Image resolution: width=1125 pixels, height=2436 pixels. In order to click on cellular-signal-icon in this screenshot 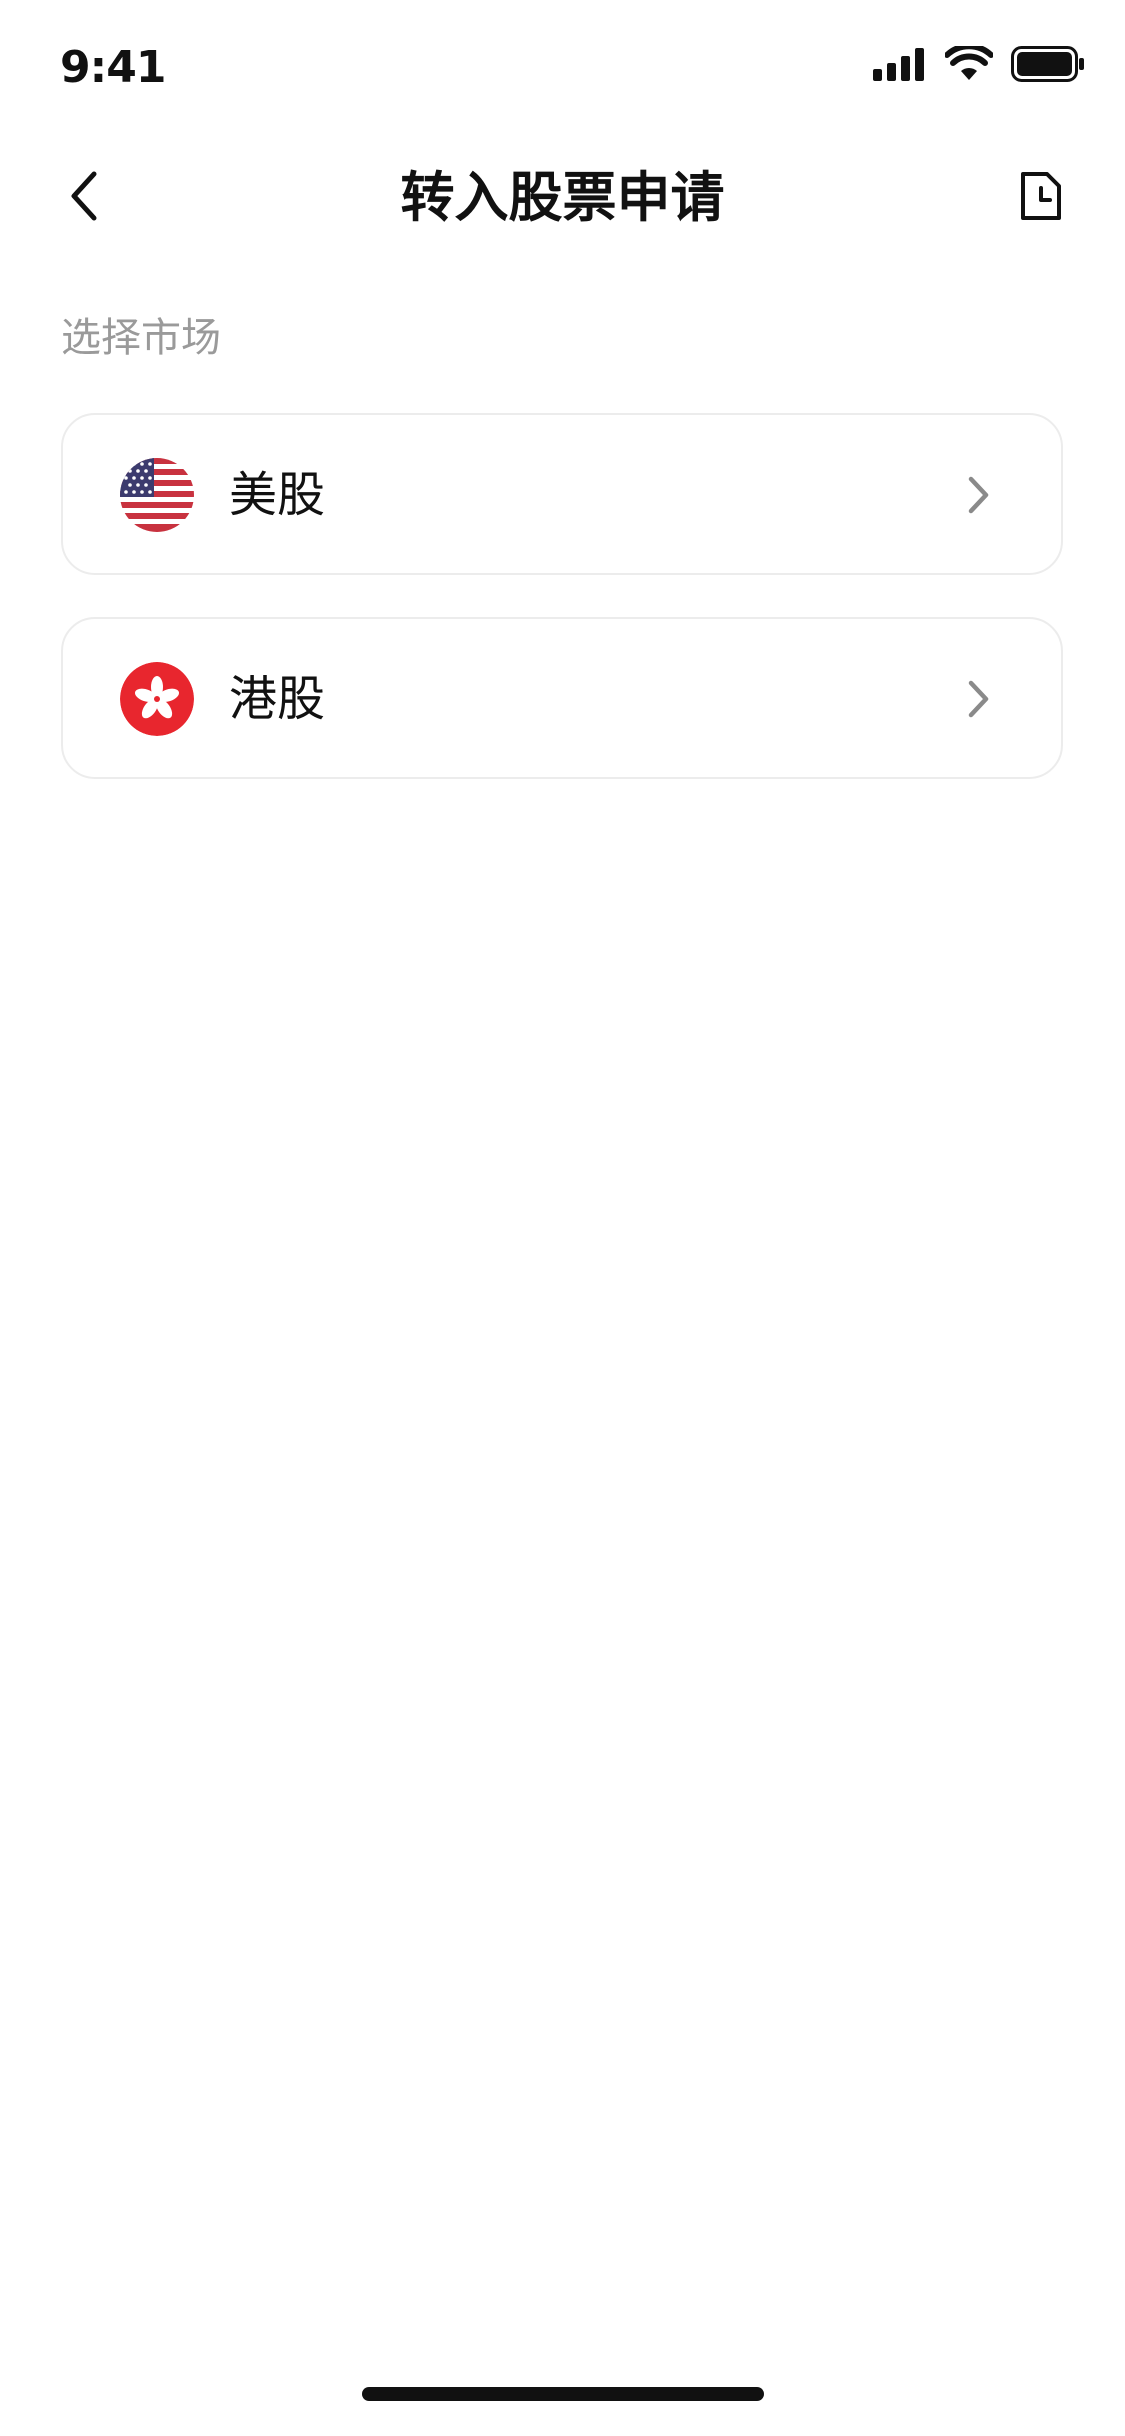, I will do `click(900, 66)`.